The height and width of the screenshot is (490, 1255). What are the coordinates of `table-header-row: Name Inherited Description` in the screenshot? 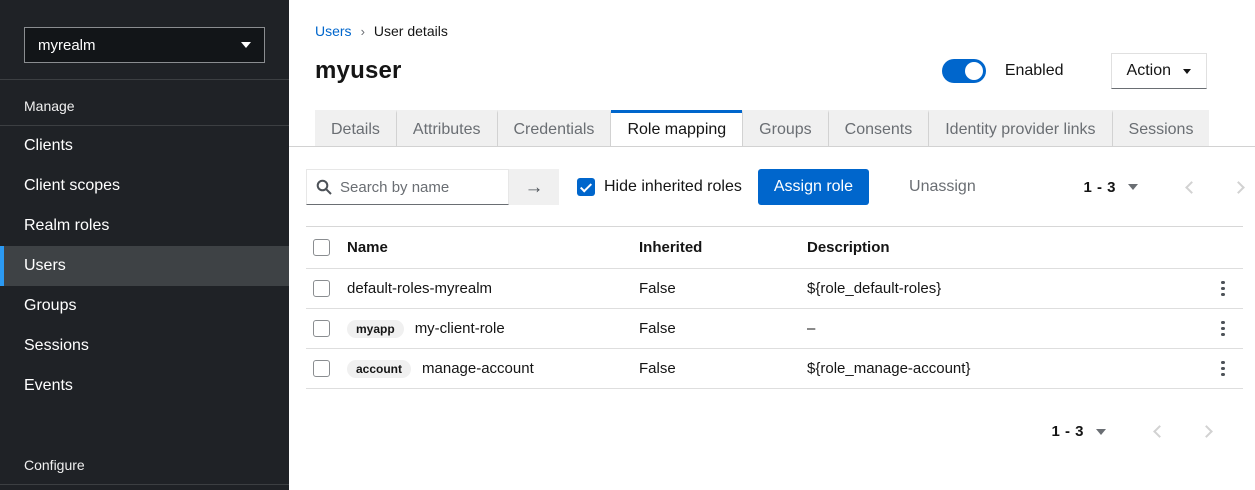 It's located at (774, 247).